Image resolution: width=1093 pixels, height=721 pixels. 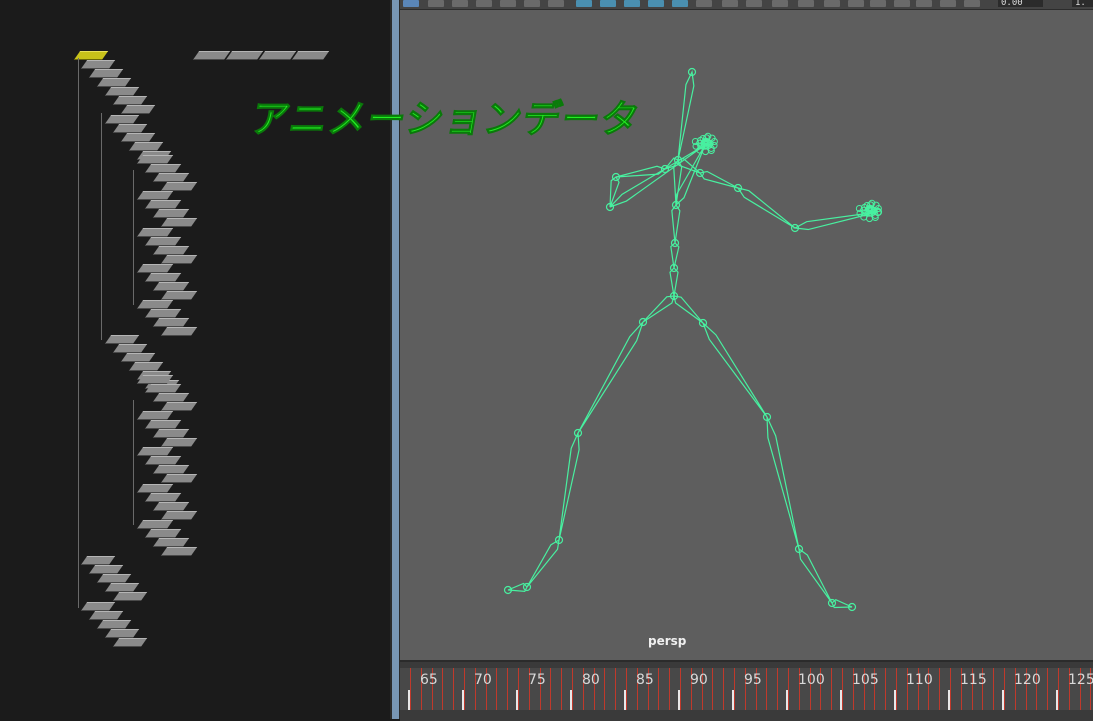 I want to click on bone-lankle-ltoe, so click(x=543, y=563).